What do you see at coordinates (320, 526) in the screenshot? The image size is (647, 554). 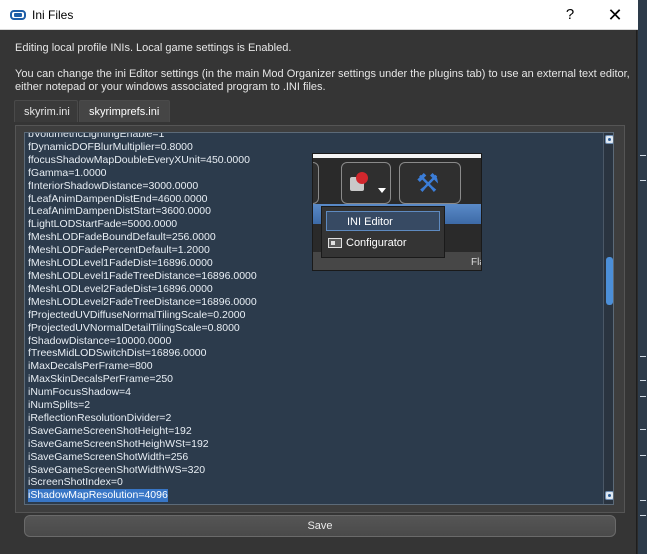 I see `save-button: Save` at bounding box center [320, 526].